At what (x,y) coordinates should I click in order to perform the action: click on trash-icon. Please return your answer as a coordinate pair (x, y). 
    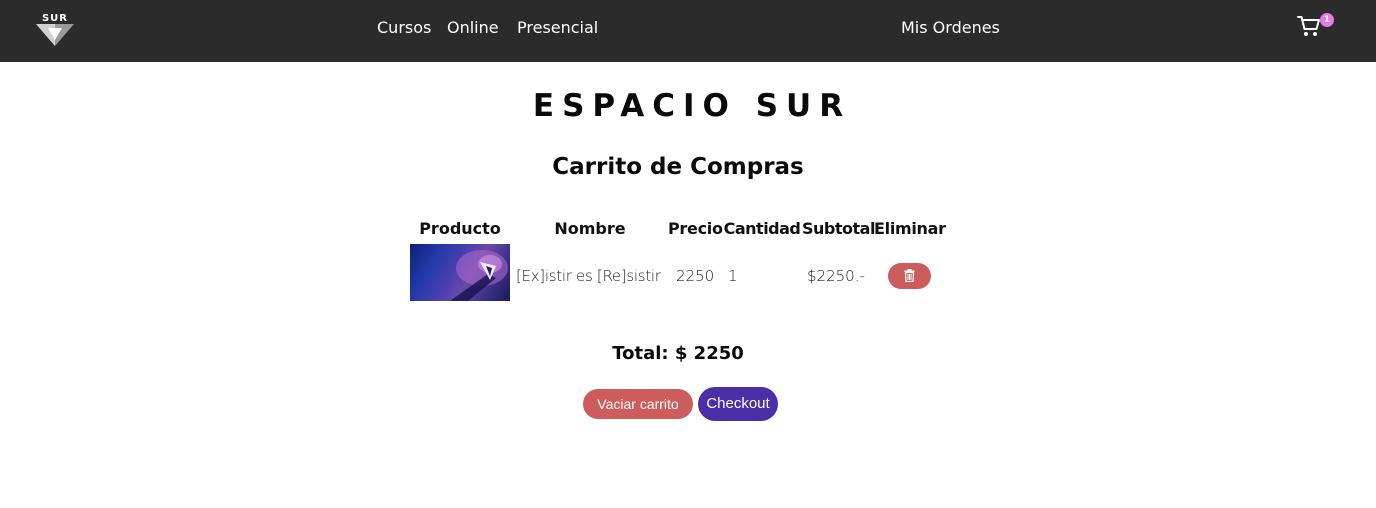
    Looking at the image, I should click on (909, 275).